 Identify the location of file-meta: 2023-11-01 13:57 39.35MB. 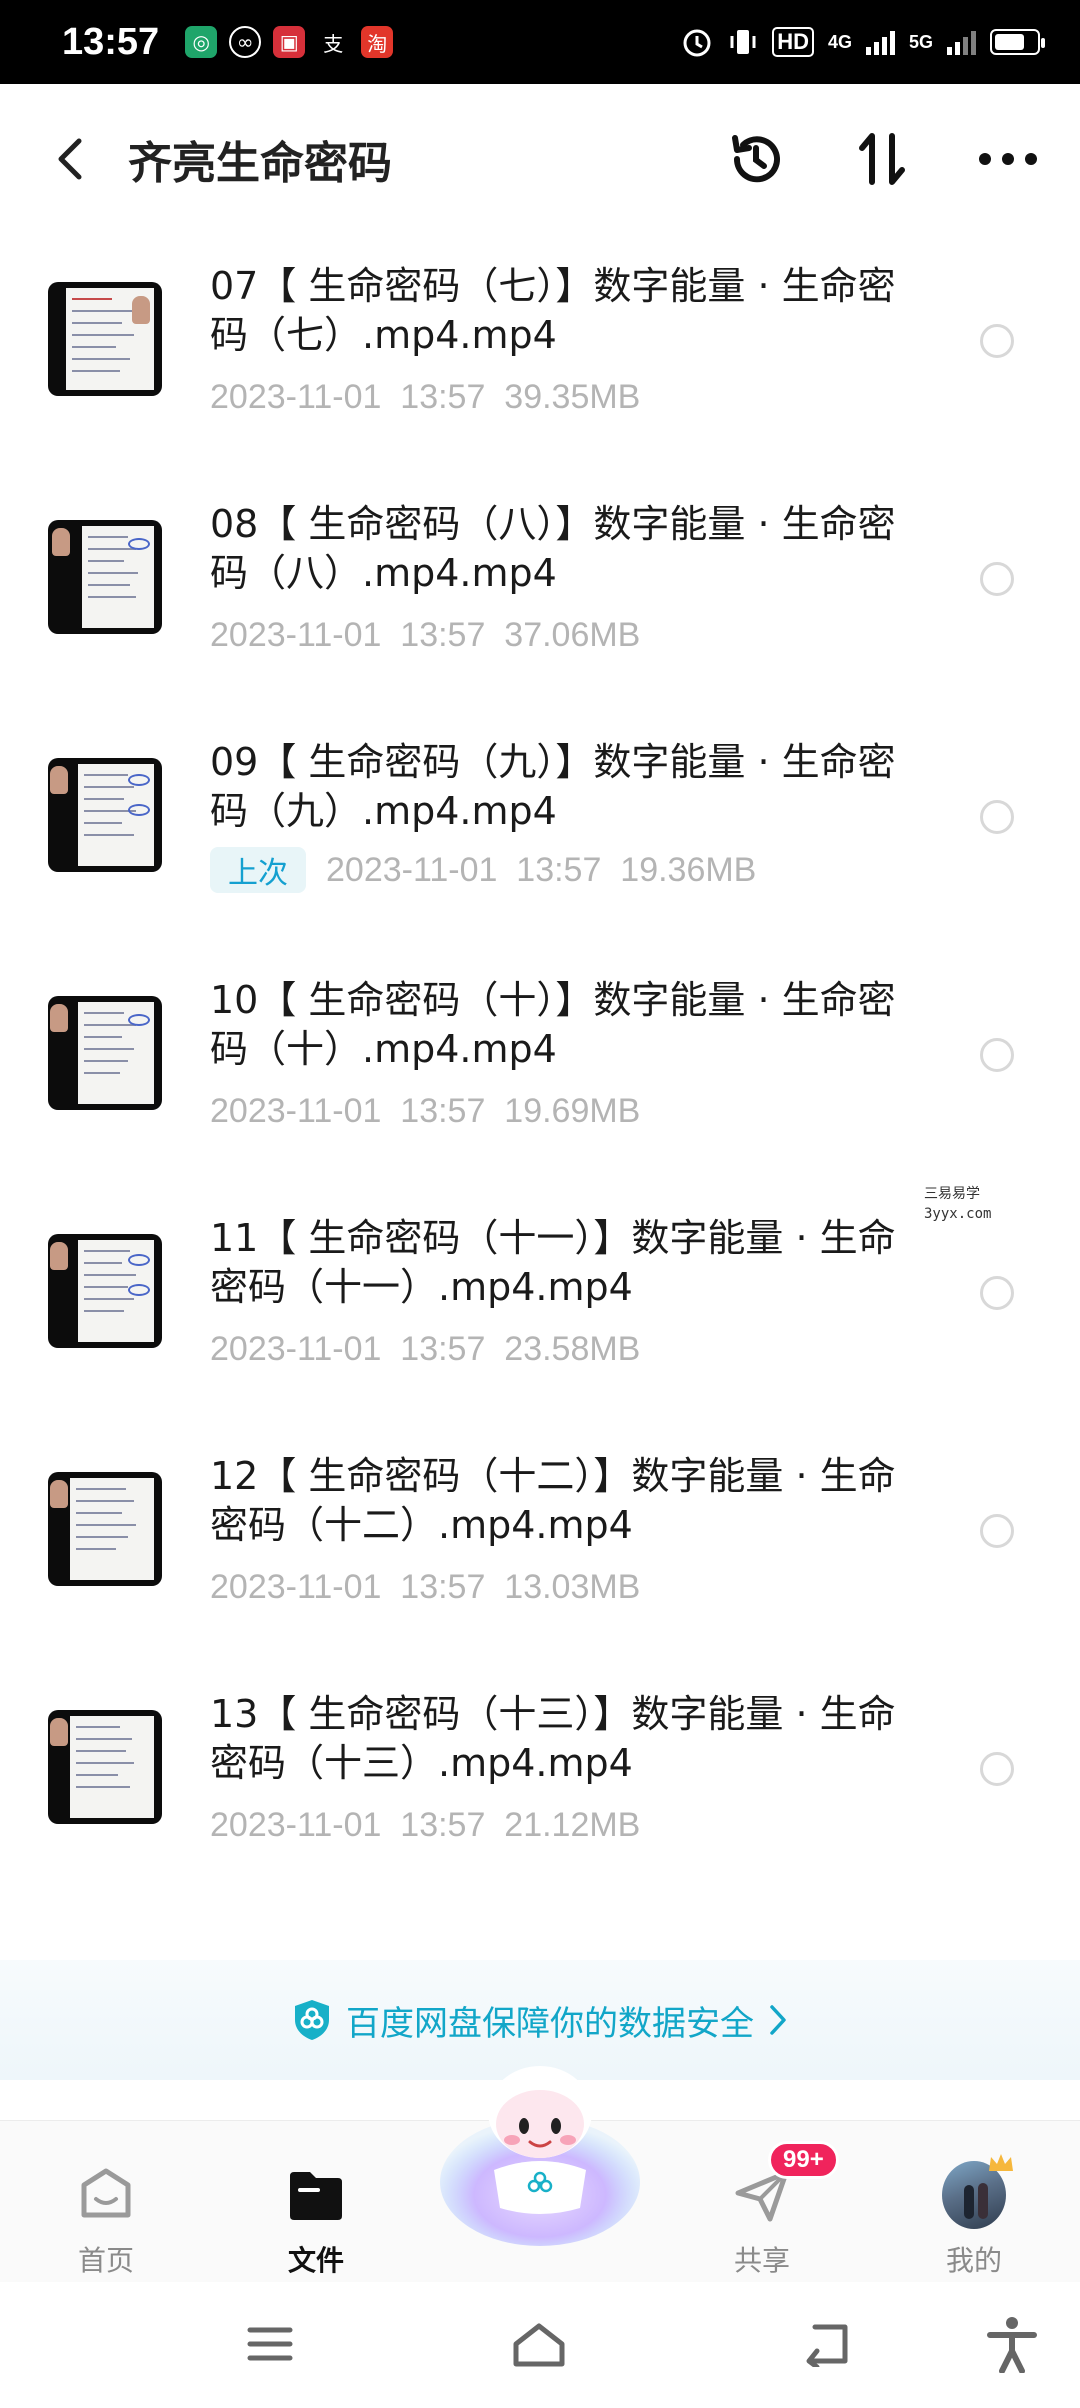
(425, 397).